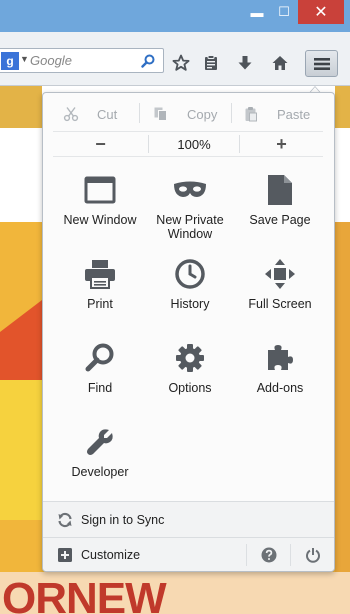 The width and height of the screenshot is (350, 614). I want to click on add-ons-button: Add-ons, so click(280, 381).